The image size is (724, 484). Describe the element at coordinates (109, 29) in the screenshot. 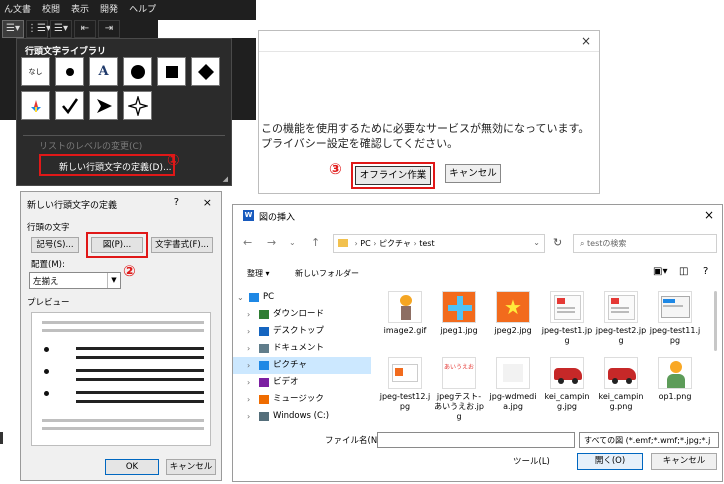

I see `increase-indent-button: ⇥` at that location.